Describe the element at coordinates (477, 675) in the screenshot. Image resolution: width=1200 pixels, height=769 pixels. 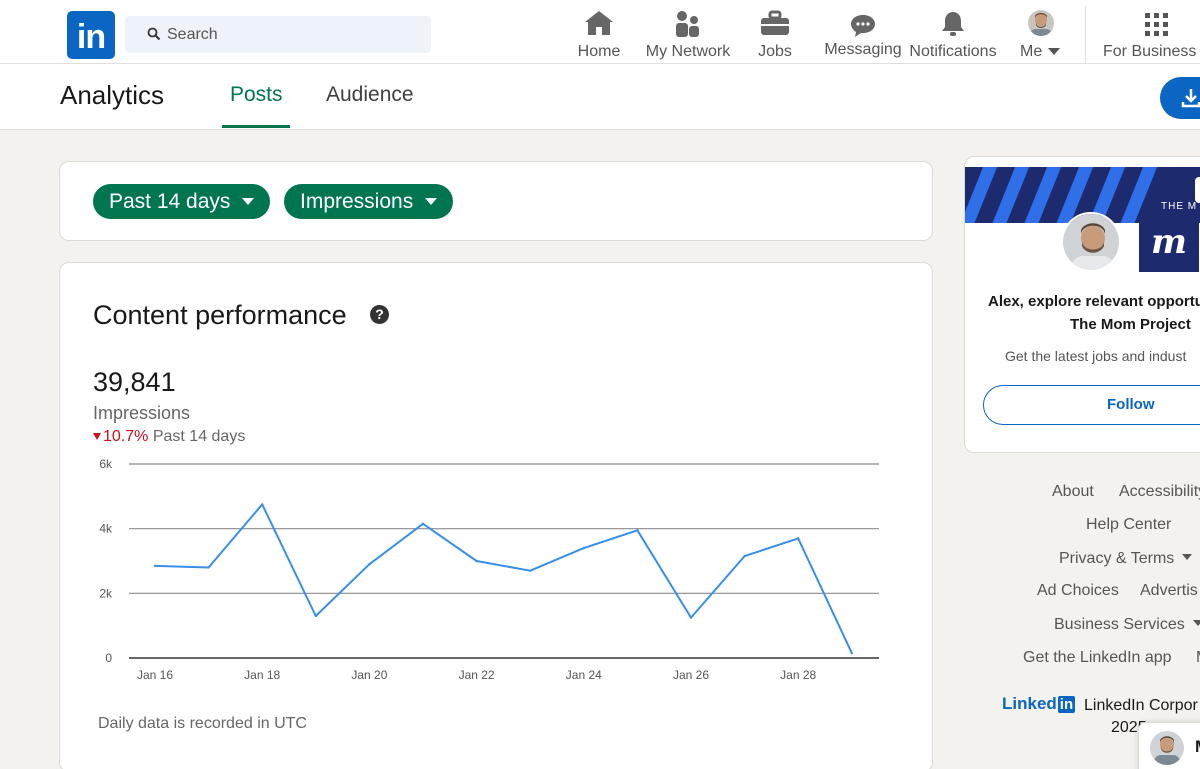
I see `x-tick-label: Jan 22` at that location.